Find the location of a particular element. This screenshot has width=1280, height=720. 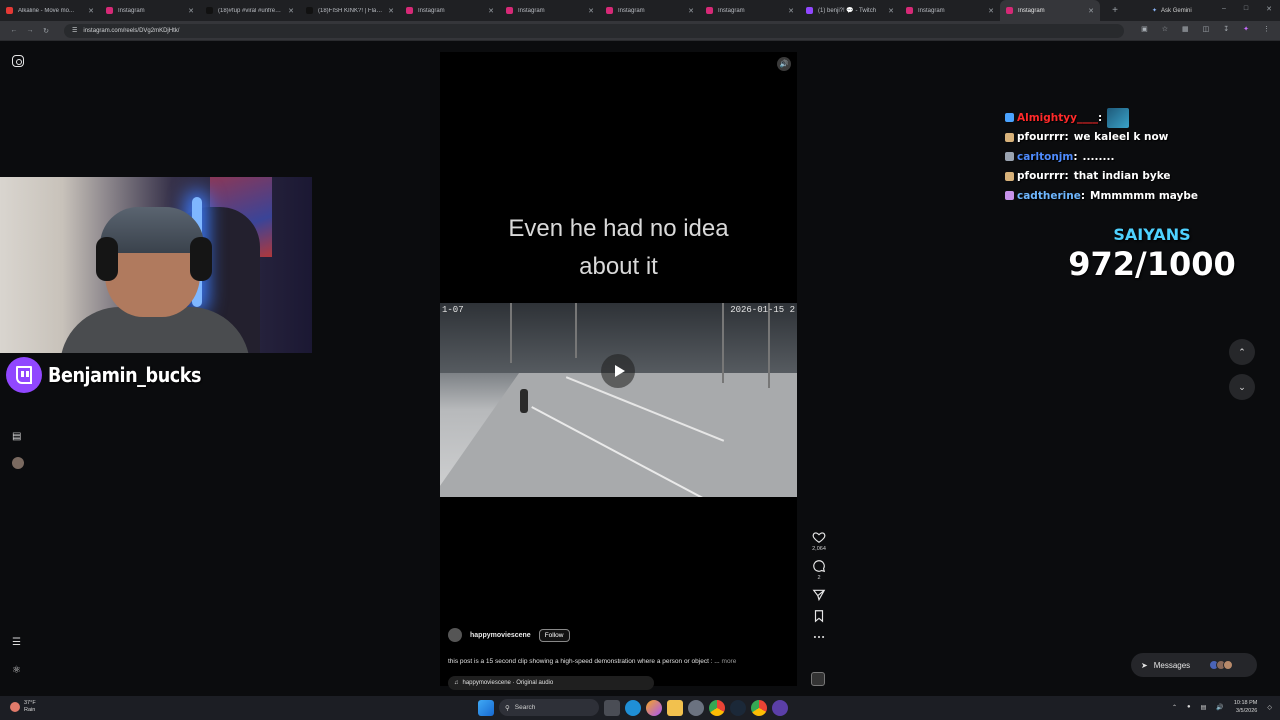

copilot-icon is located at coordinates (654, 707).